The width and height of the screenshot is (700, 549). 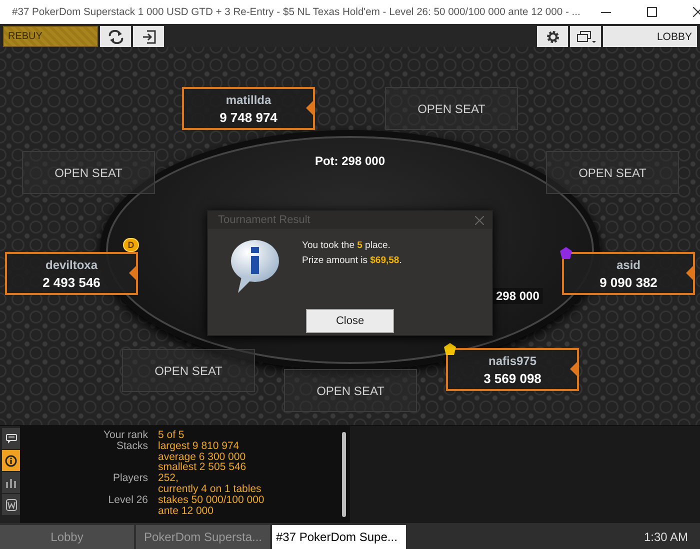 I want to click on refresh-icon, so click(x=116, y=37).